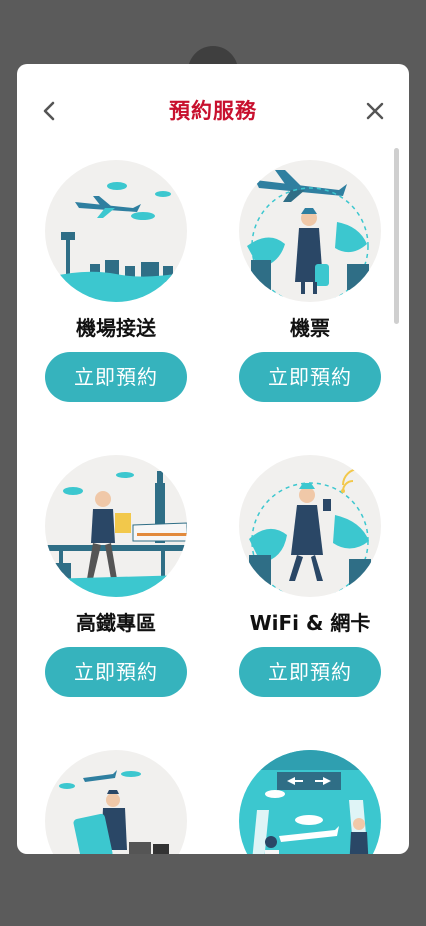  Describe the element at coordinates (116, 328) in the screenshot. I see `service-name: 機場接送` at that location.